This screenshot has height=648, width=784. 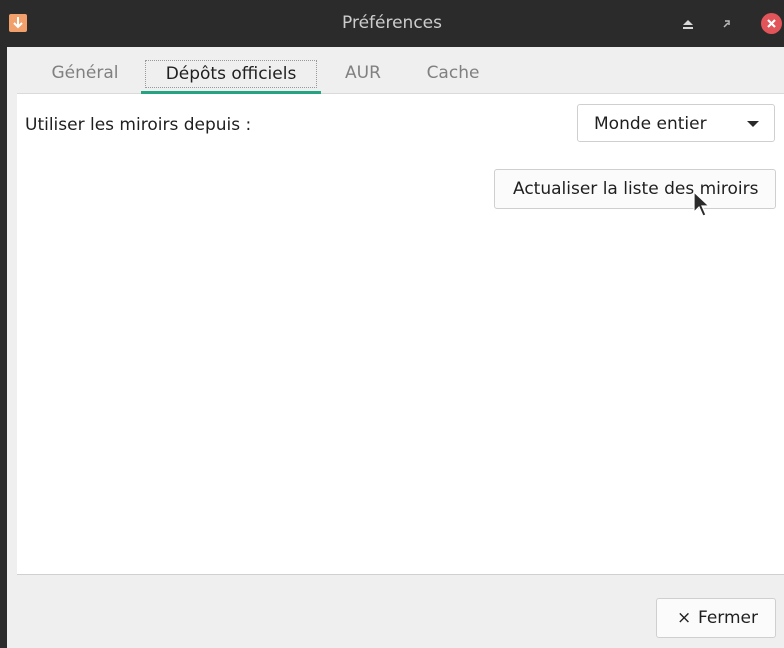 What do you see at coordinates (85, 73) in the screenshot?
I see `tab-general: Général` at bounding box center [85, 73].